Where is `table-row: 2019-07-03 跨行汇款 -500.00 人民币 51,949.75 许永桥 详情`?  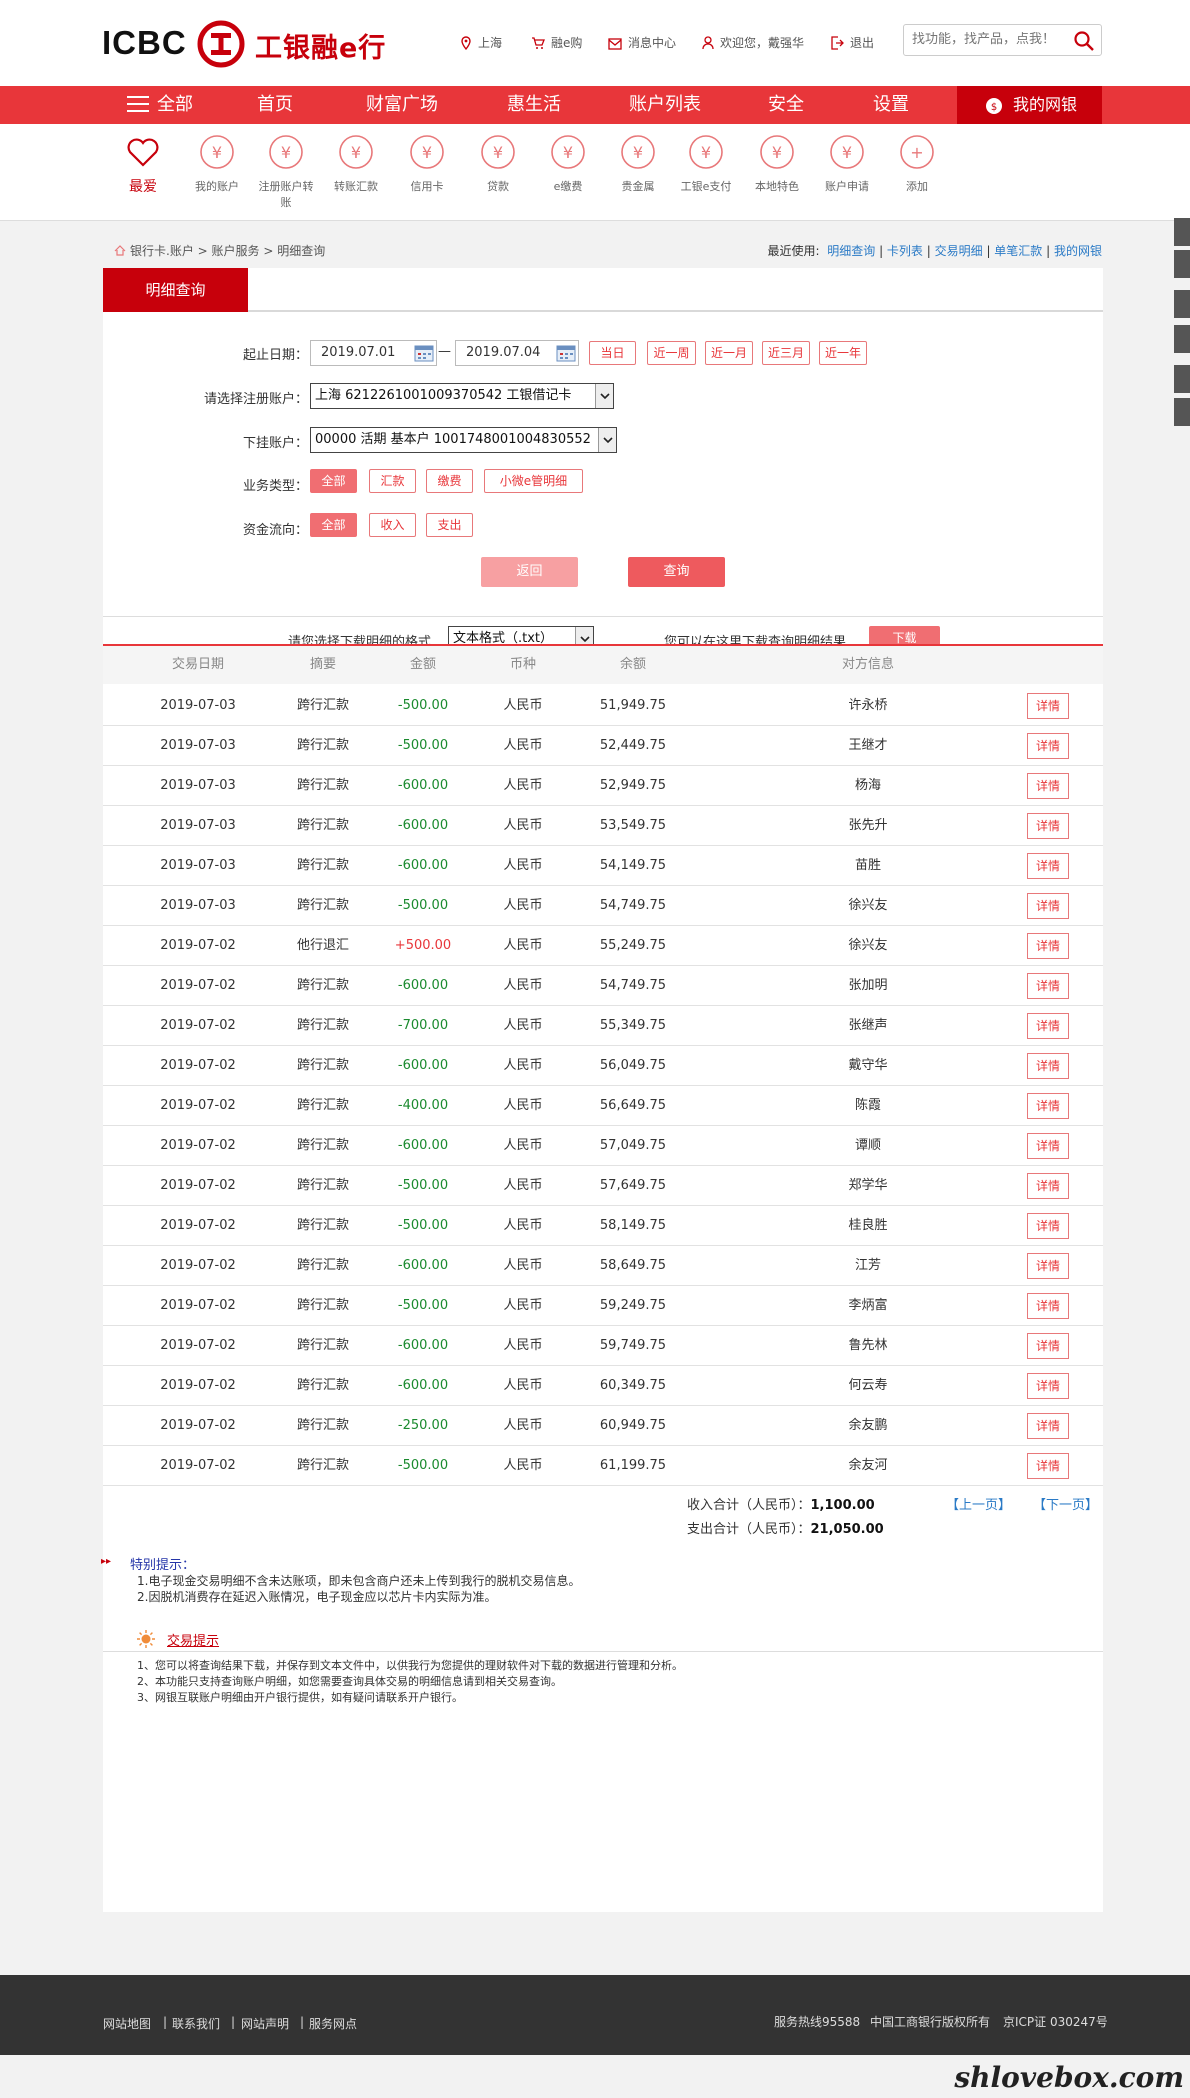
table-row: 2019-07-03 跨行汇款 -500.00 人民币 51,949.75 许永桥 详情 is located at coordinates (603, 706).